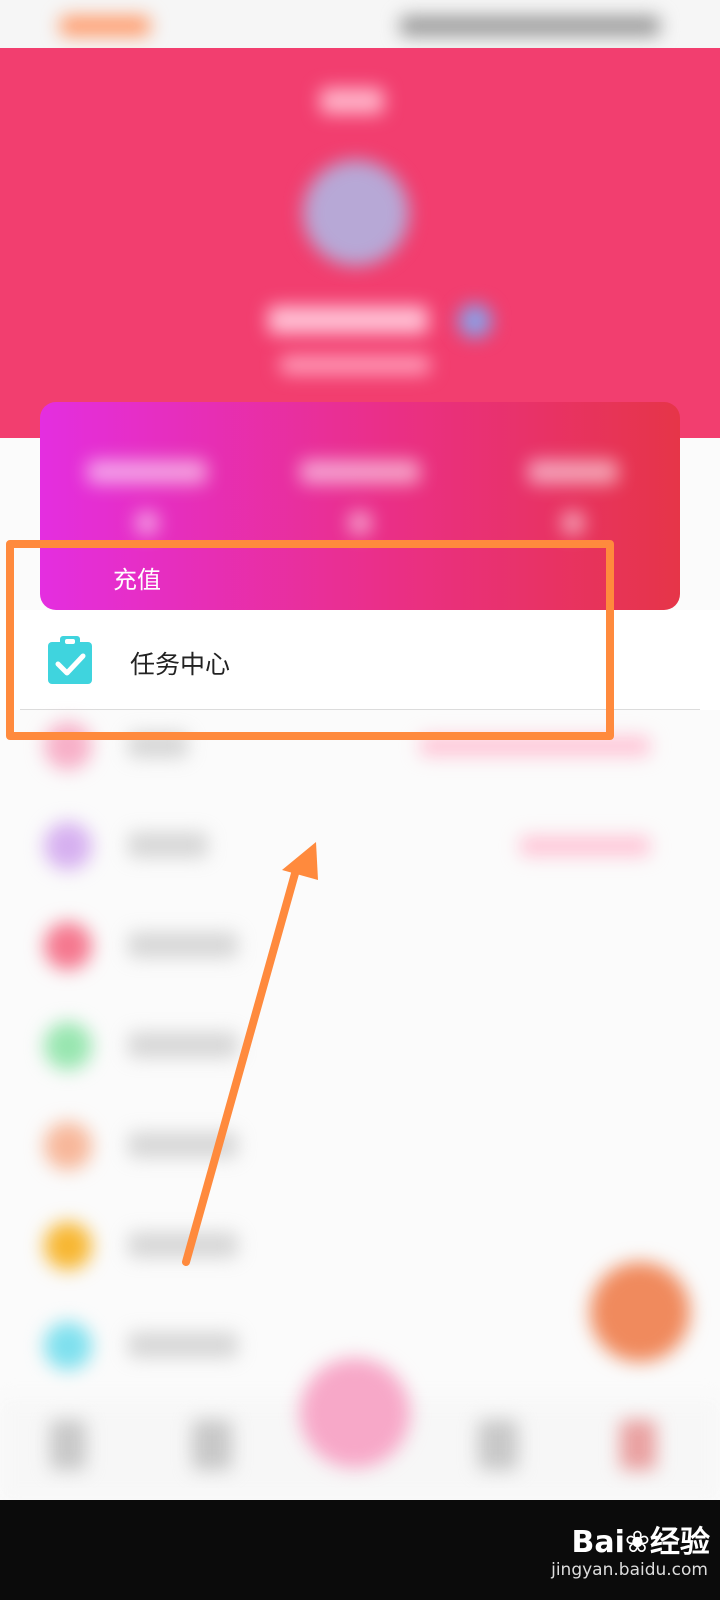  Describe the element at coordinates (250, 1054) in the screenshot. I see `annotation-arrow-icon` at that location.